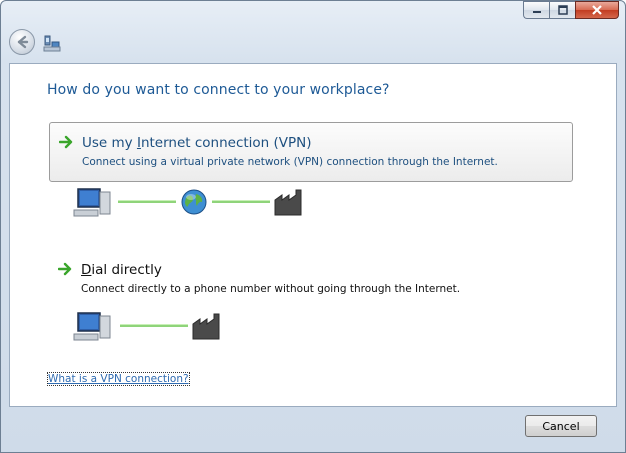  What do you see at coordinates (561, 426) in the screenshot?
I see `cancel-button: Cancel` at bounding box center [561, 426].